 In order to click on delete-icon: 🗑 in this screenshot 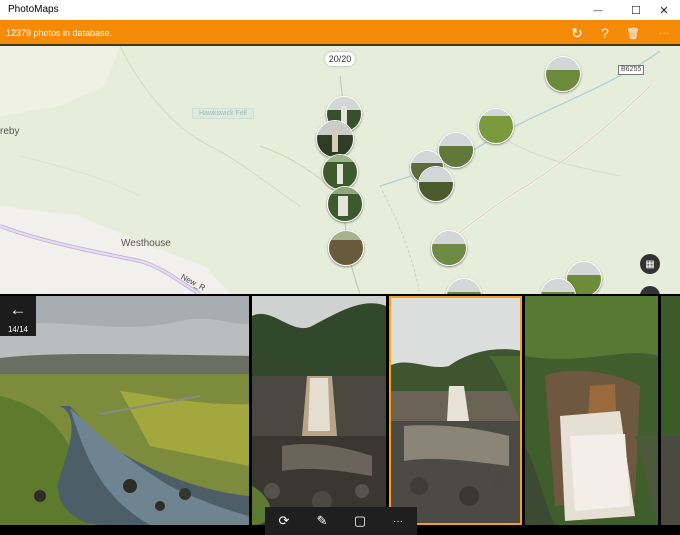, I will do `click(633, 33)`.